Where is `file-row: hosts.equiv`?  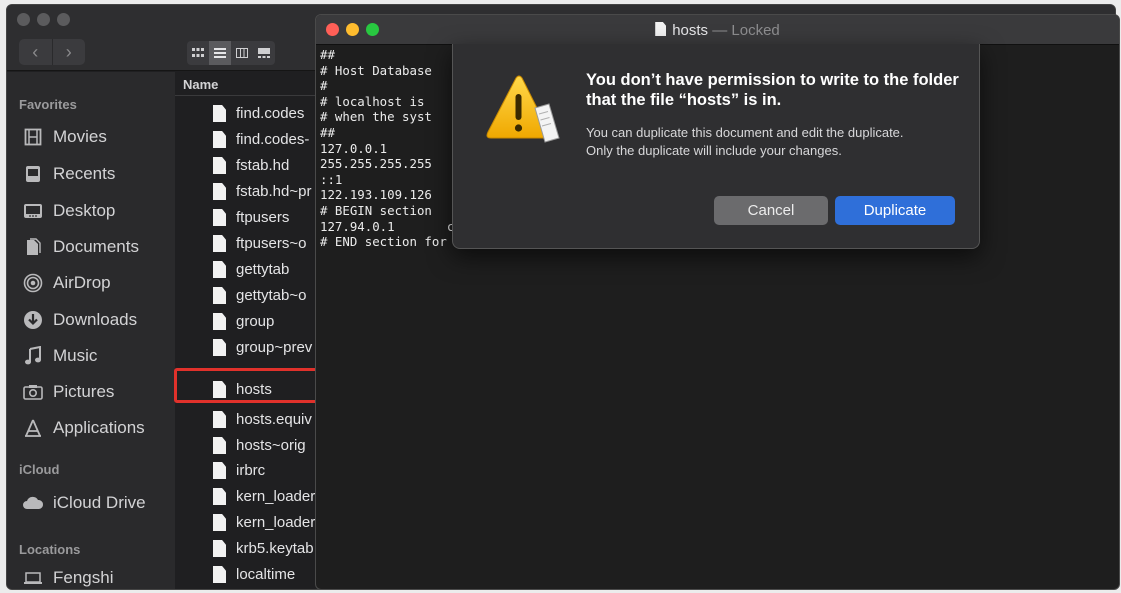
file-row: hosts.equiv is located at coordinates (247, 419).